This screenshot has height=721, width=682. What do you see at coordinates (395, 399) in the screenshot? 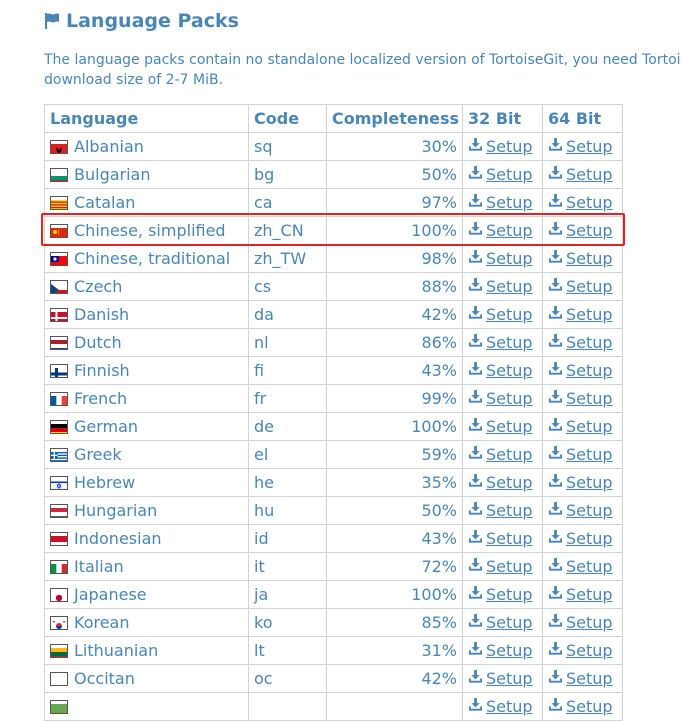
I see `completeness-cell: 99%` at bounding box center [395, 399].